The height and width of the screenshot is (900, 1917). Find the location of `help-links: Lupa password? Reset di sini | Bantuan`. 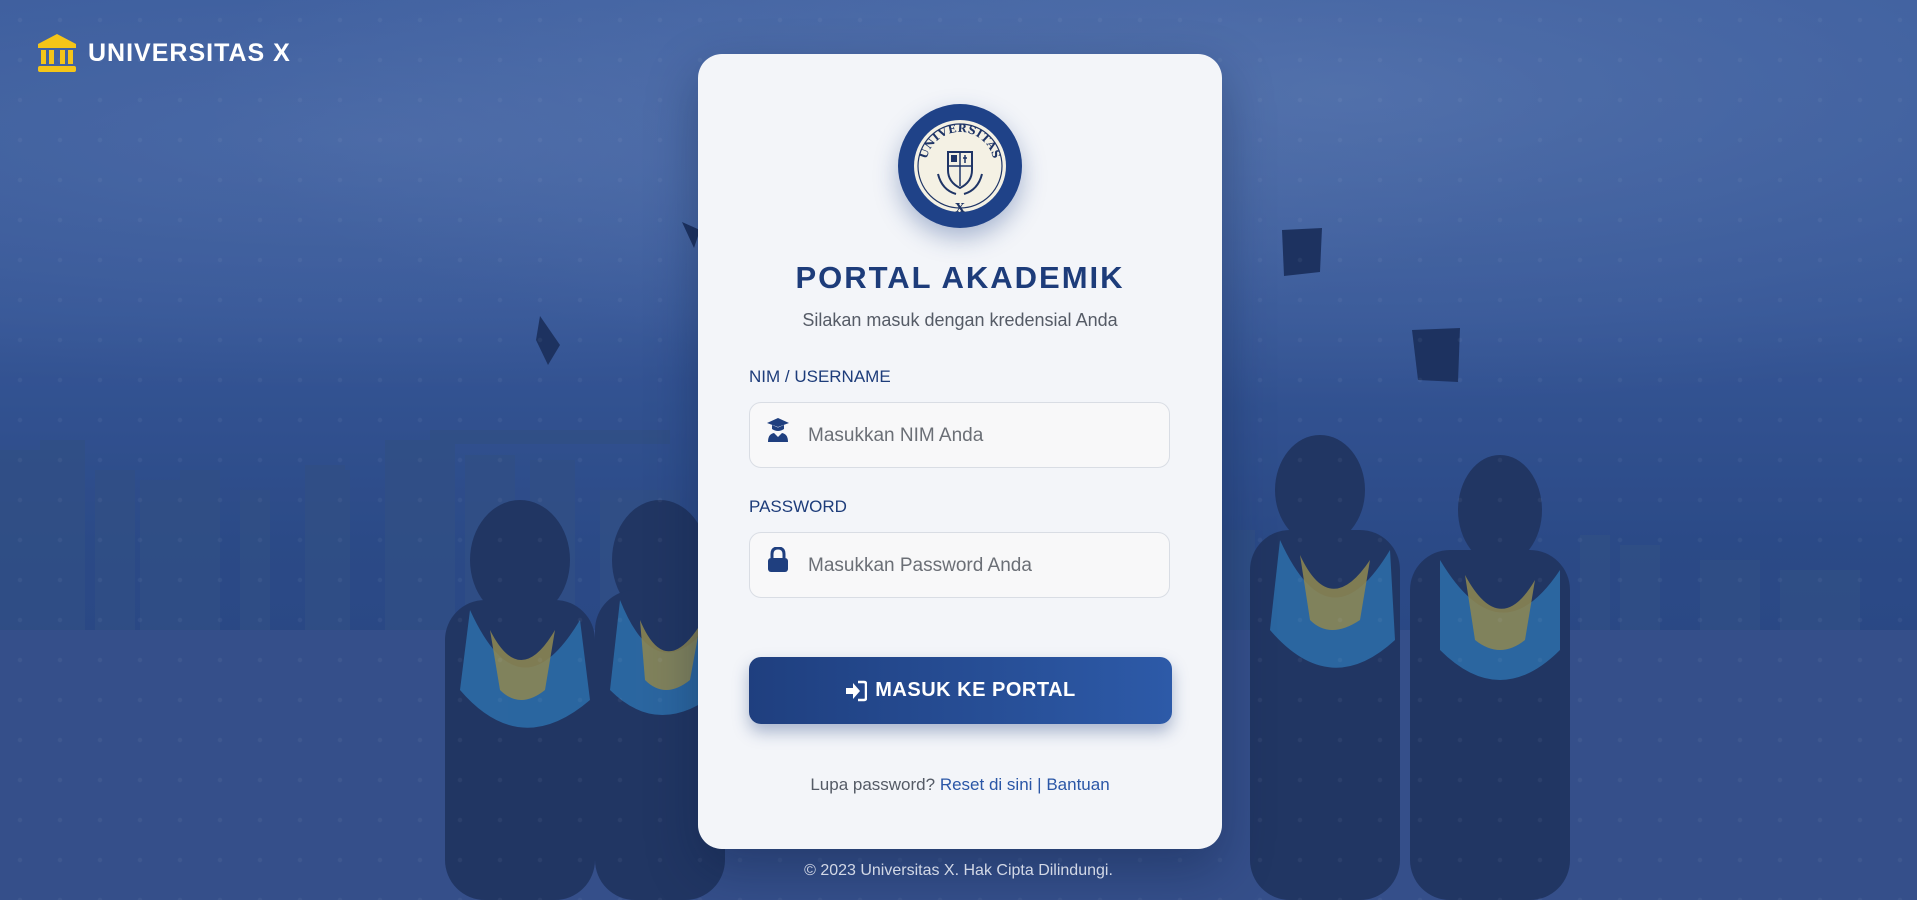

help-links: Lupa password? Reset di sini | Bantuan is located at coordinates (960, 785).